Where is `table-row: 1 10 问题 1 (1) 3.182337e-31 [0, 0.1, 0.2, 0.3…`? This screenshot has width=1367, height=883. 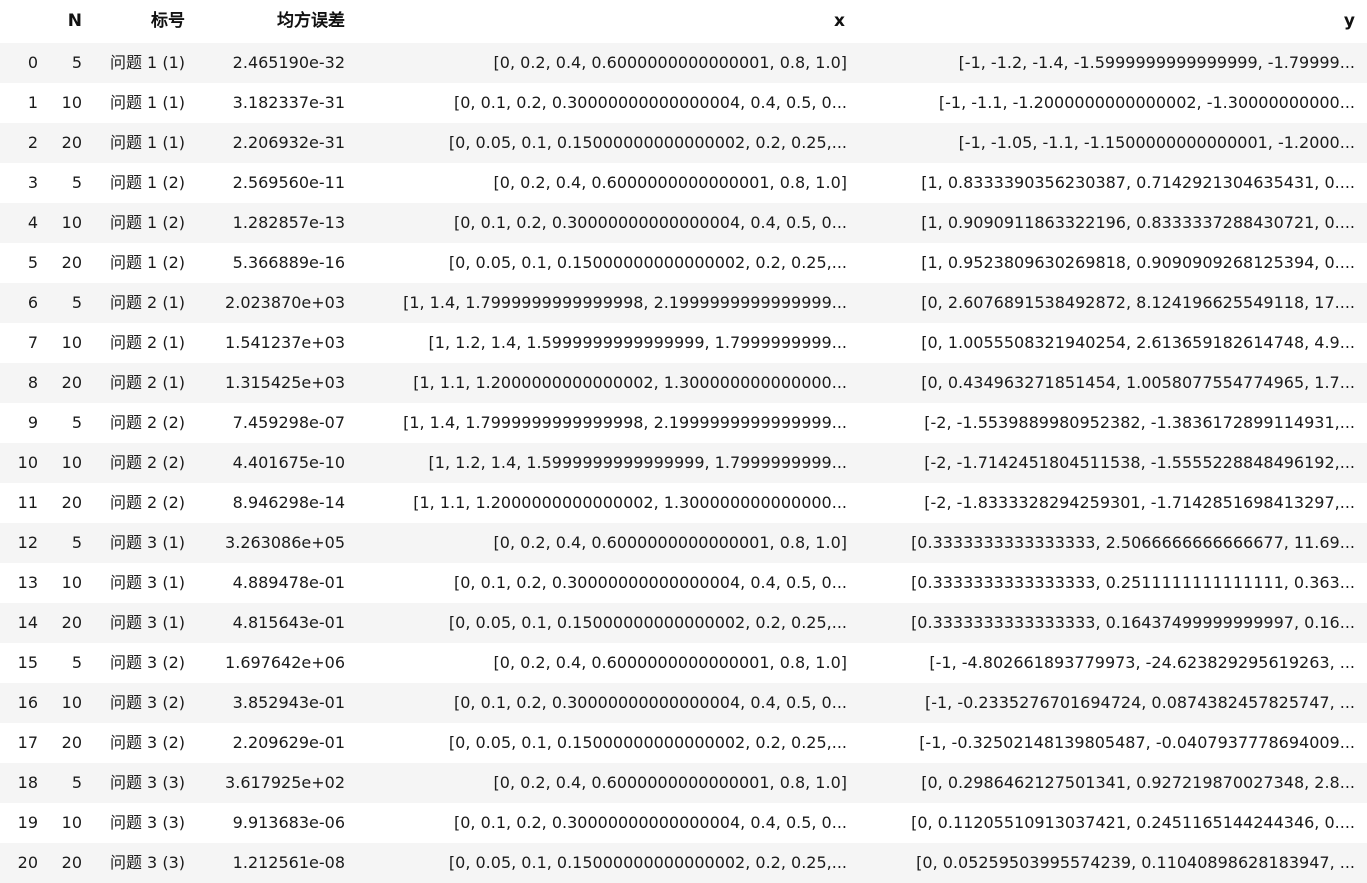
table-row: 1 10 问题 1 (1) 3.182337e-31 [0, 0.1, 0.2, 0.3… is located at coordinates (683, 103).